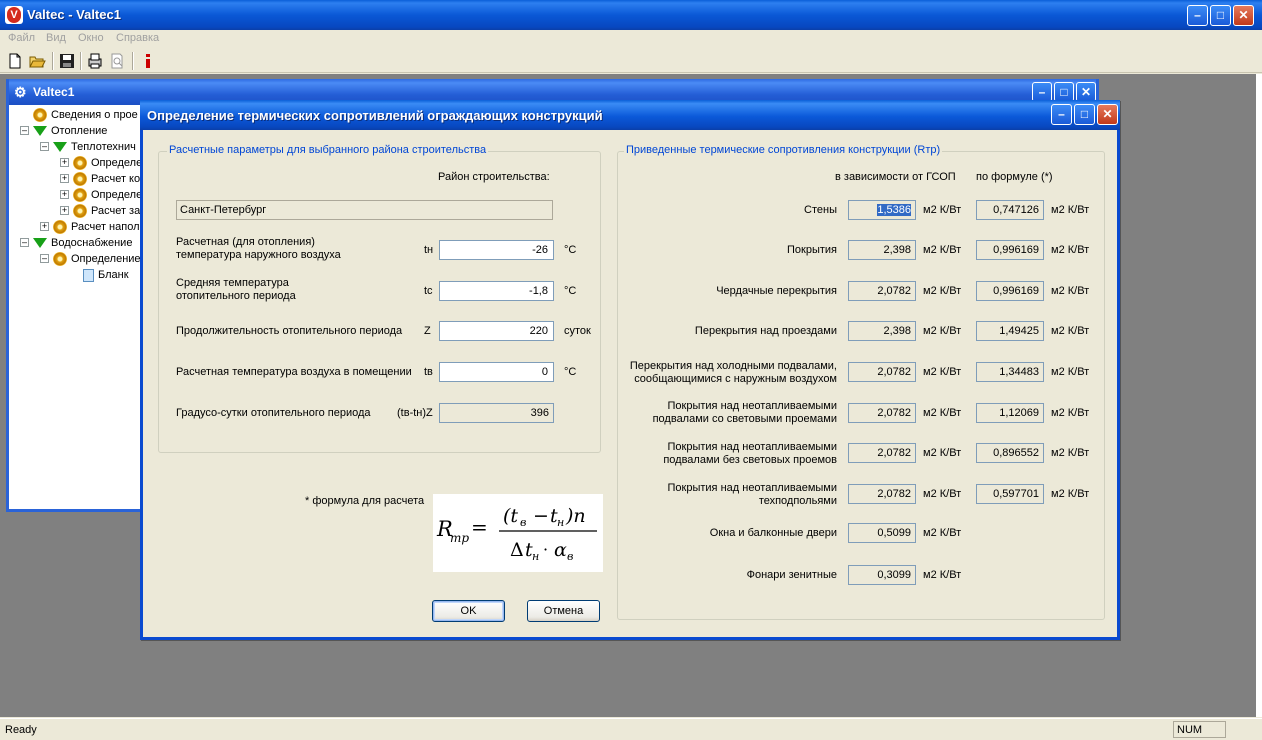  I want to click on svg-text: тр, so click(459, 538).